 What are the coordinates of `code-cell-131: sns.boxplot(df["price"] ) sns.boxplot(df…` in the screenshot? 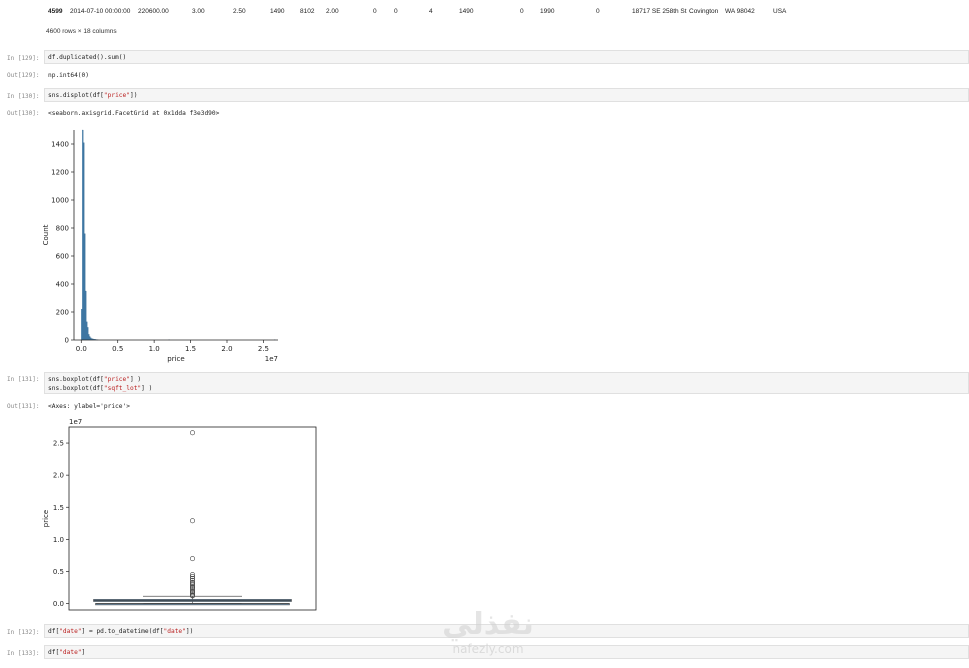 It's located at (506, 383).